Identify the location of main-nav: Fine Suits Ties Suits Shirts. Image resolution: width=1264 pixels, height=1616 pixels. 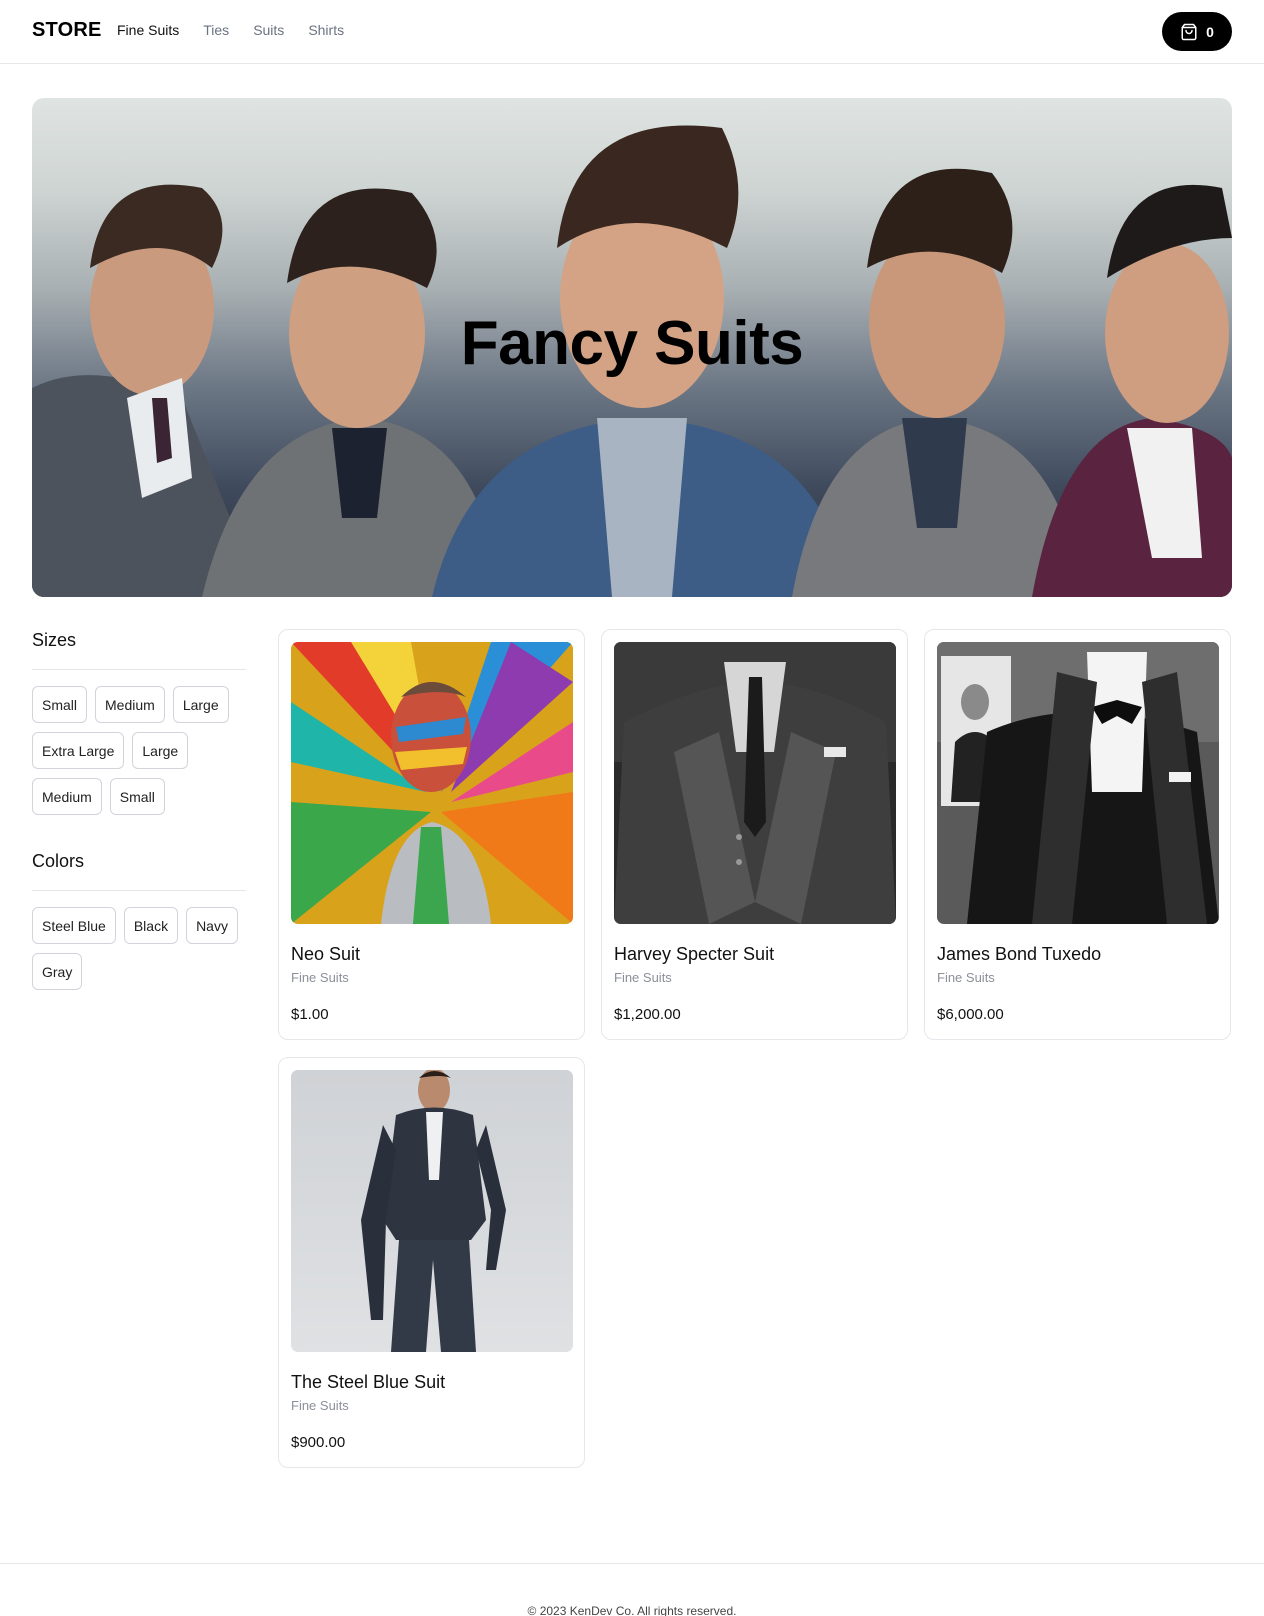
(230, 30).